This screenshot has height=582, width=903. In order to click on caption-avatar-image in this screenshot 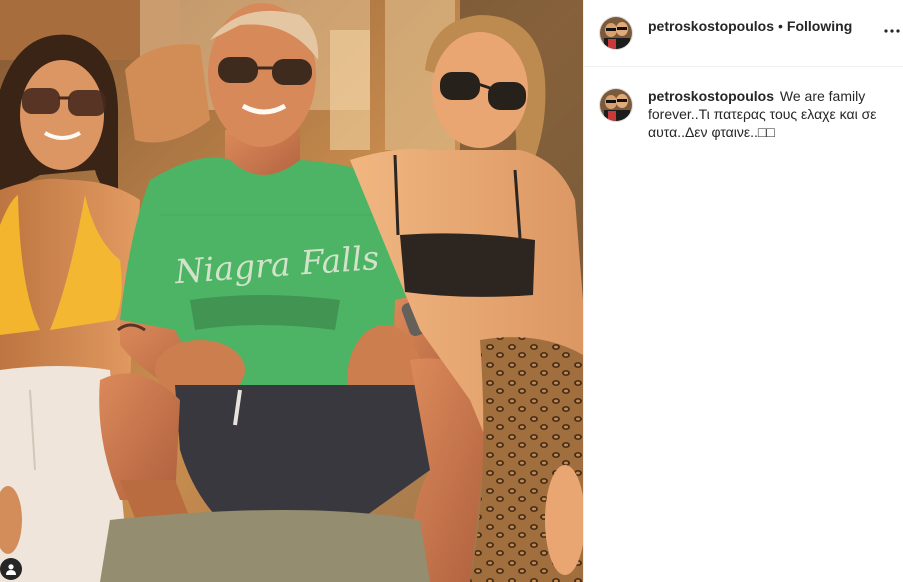, I will do `click(616, 105)`.